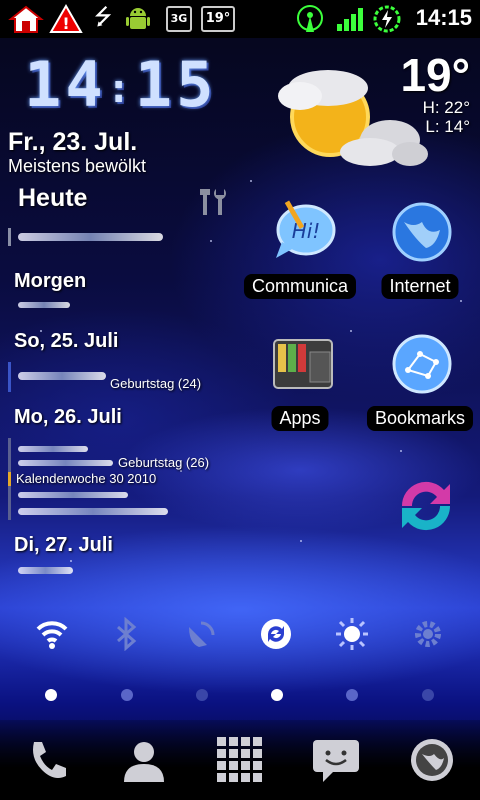  I want to click on globe-icon, so click(422, 232).